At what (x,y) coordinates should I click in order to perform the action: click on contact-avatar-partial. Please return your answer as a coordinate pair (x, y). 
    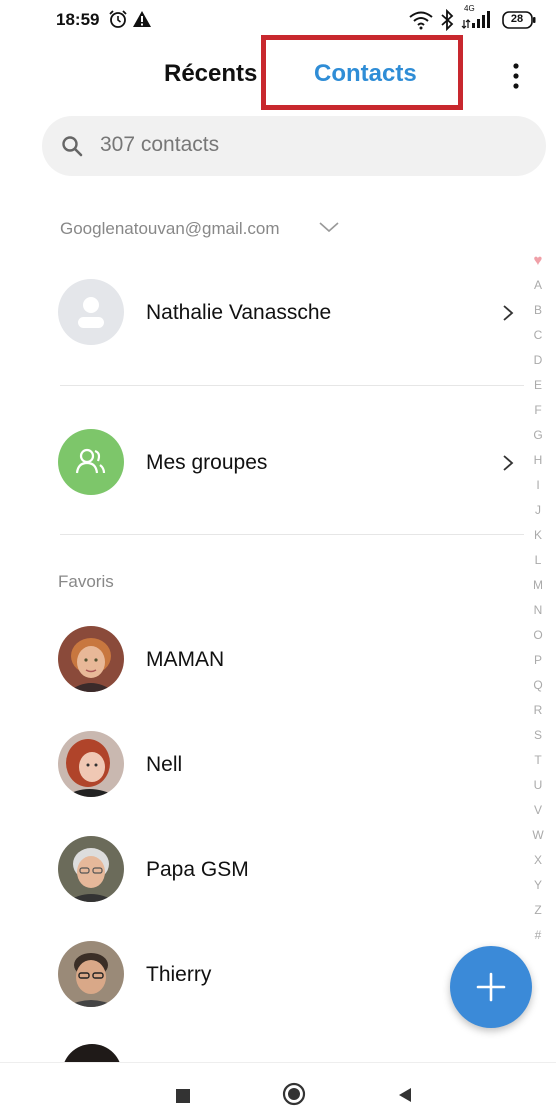
    Looking at the image, I should click on (92, 1053).